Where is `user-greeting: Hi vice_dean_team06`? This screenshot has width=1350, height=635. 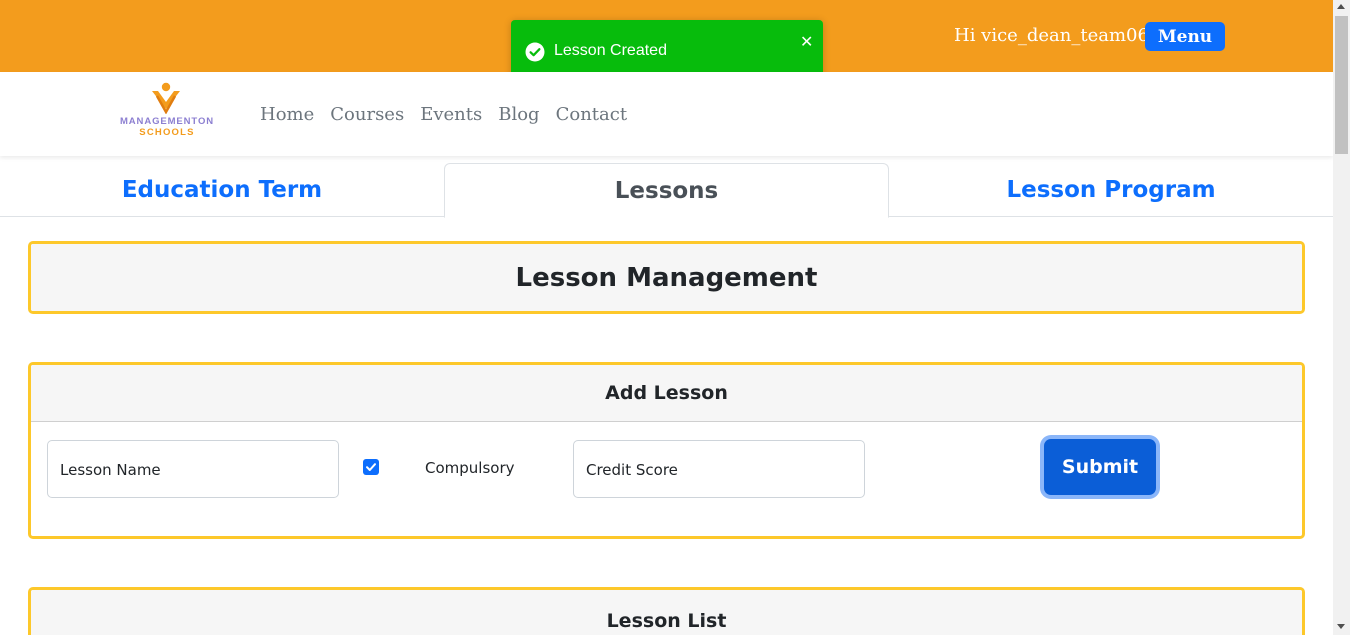
user-greeting: Hi vice_dean_team06 is located at coordinates (1051, 35).